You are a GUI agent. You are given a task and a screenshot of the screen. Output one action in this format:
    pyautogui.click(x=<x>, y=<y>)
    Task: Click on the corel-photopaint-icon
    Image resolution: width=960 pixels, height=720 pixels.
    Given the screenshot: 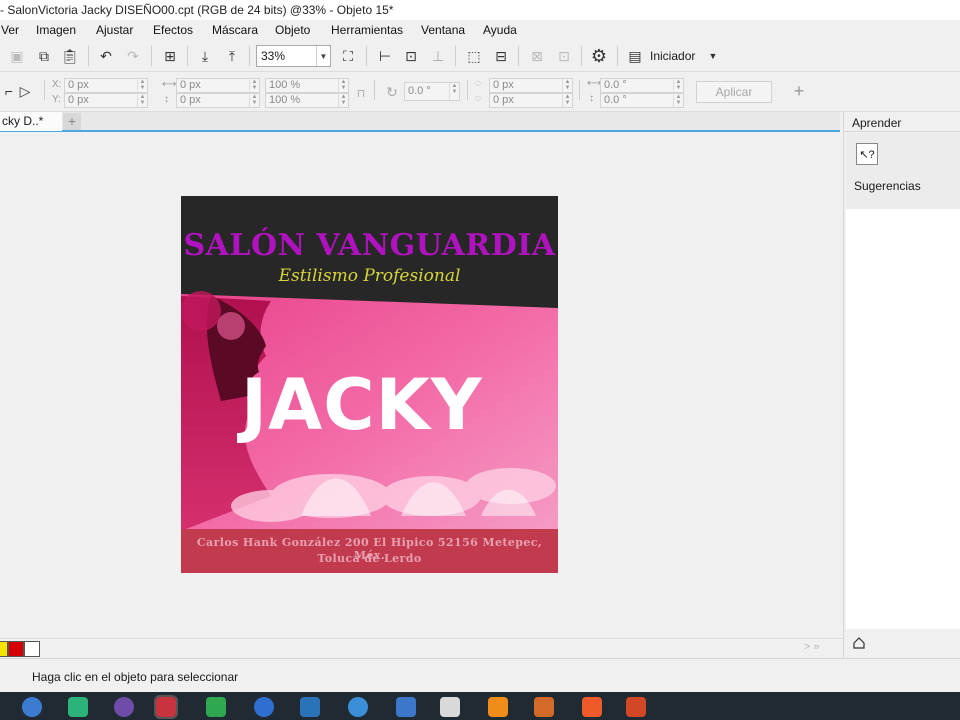 What is the action you would take?
    pyautogui.click(x=166, y=707)
    